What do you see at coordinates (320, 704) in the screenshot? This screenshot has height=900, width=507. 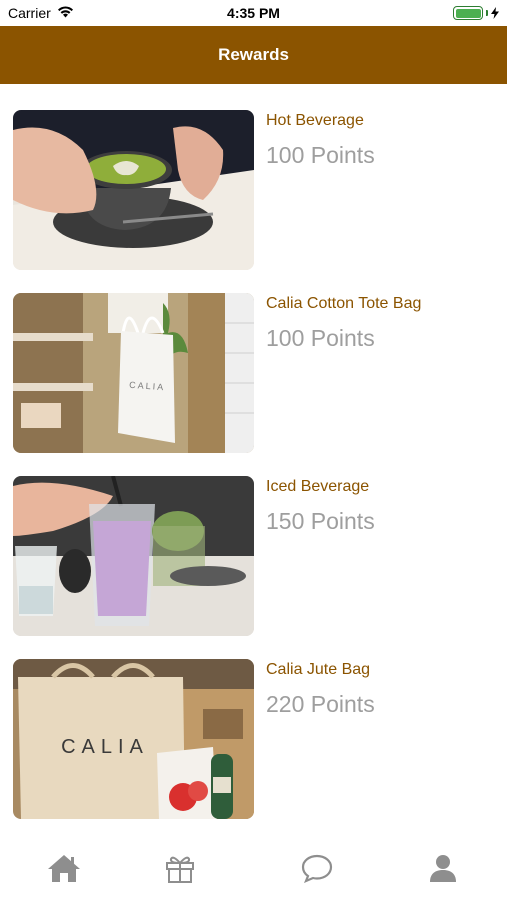 I see `reward-points: 220 Points` at bounding box center [320, 704].